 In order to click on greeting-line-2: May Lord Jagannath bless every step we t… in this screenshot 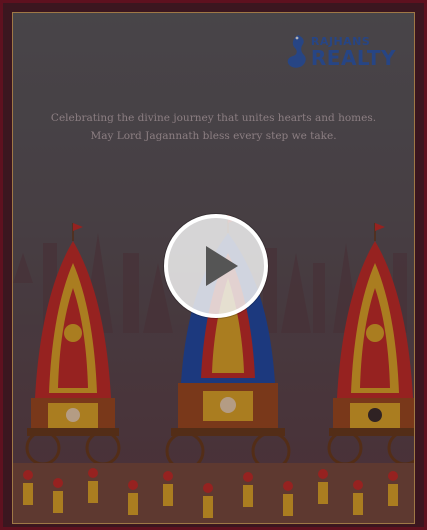, I will do `click(213, 136)`.